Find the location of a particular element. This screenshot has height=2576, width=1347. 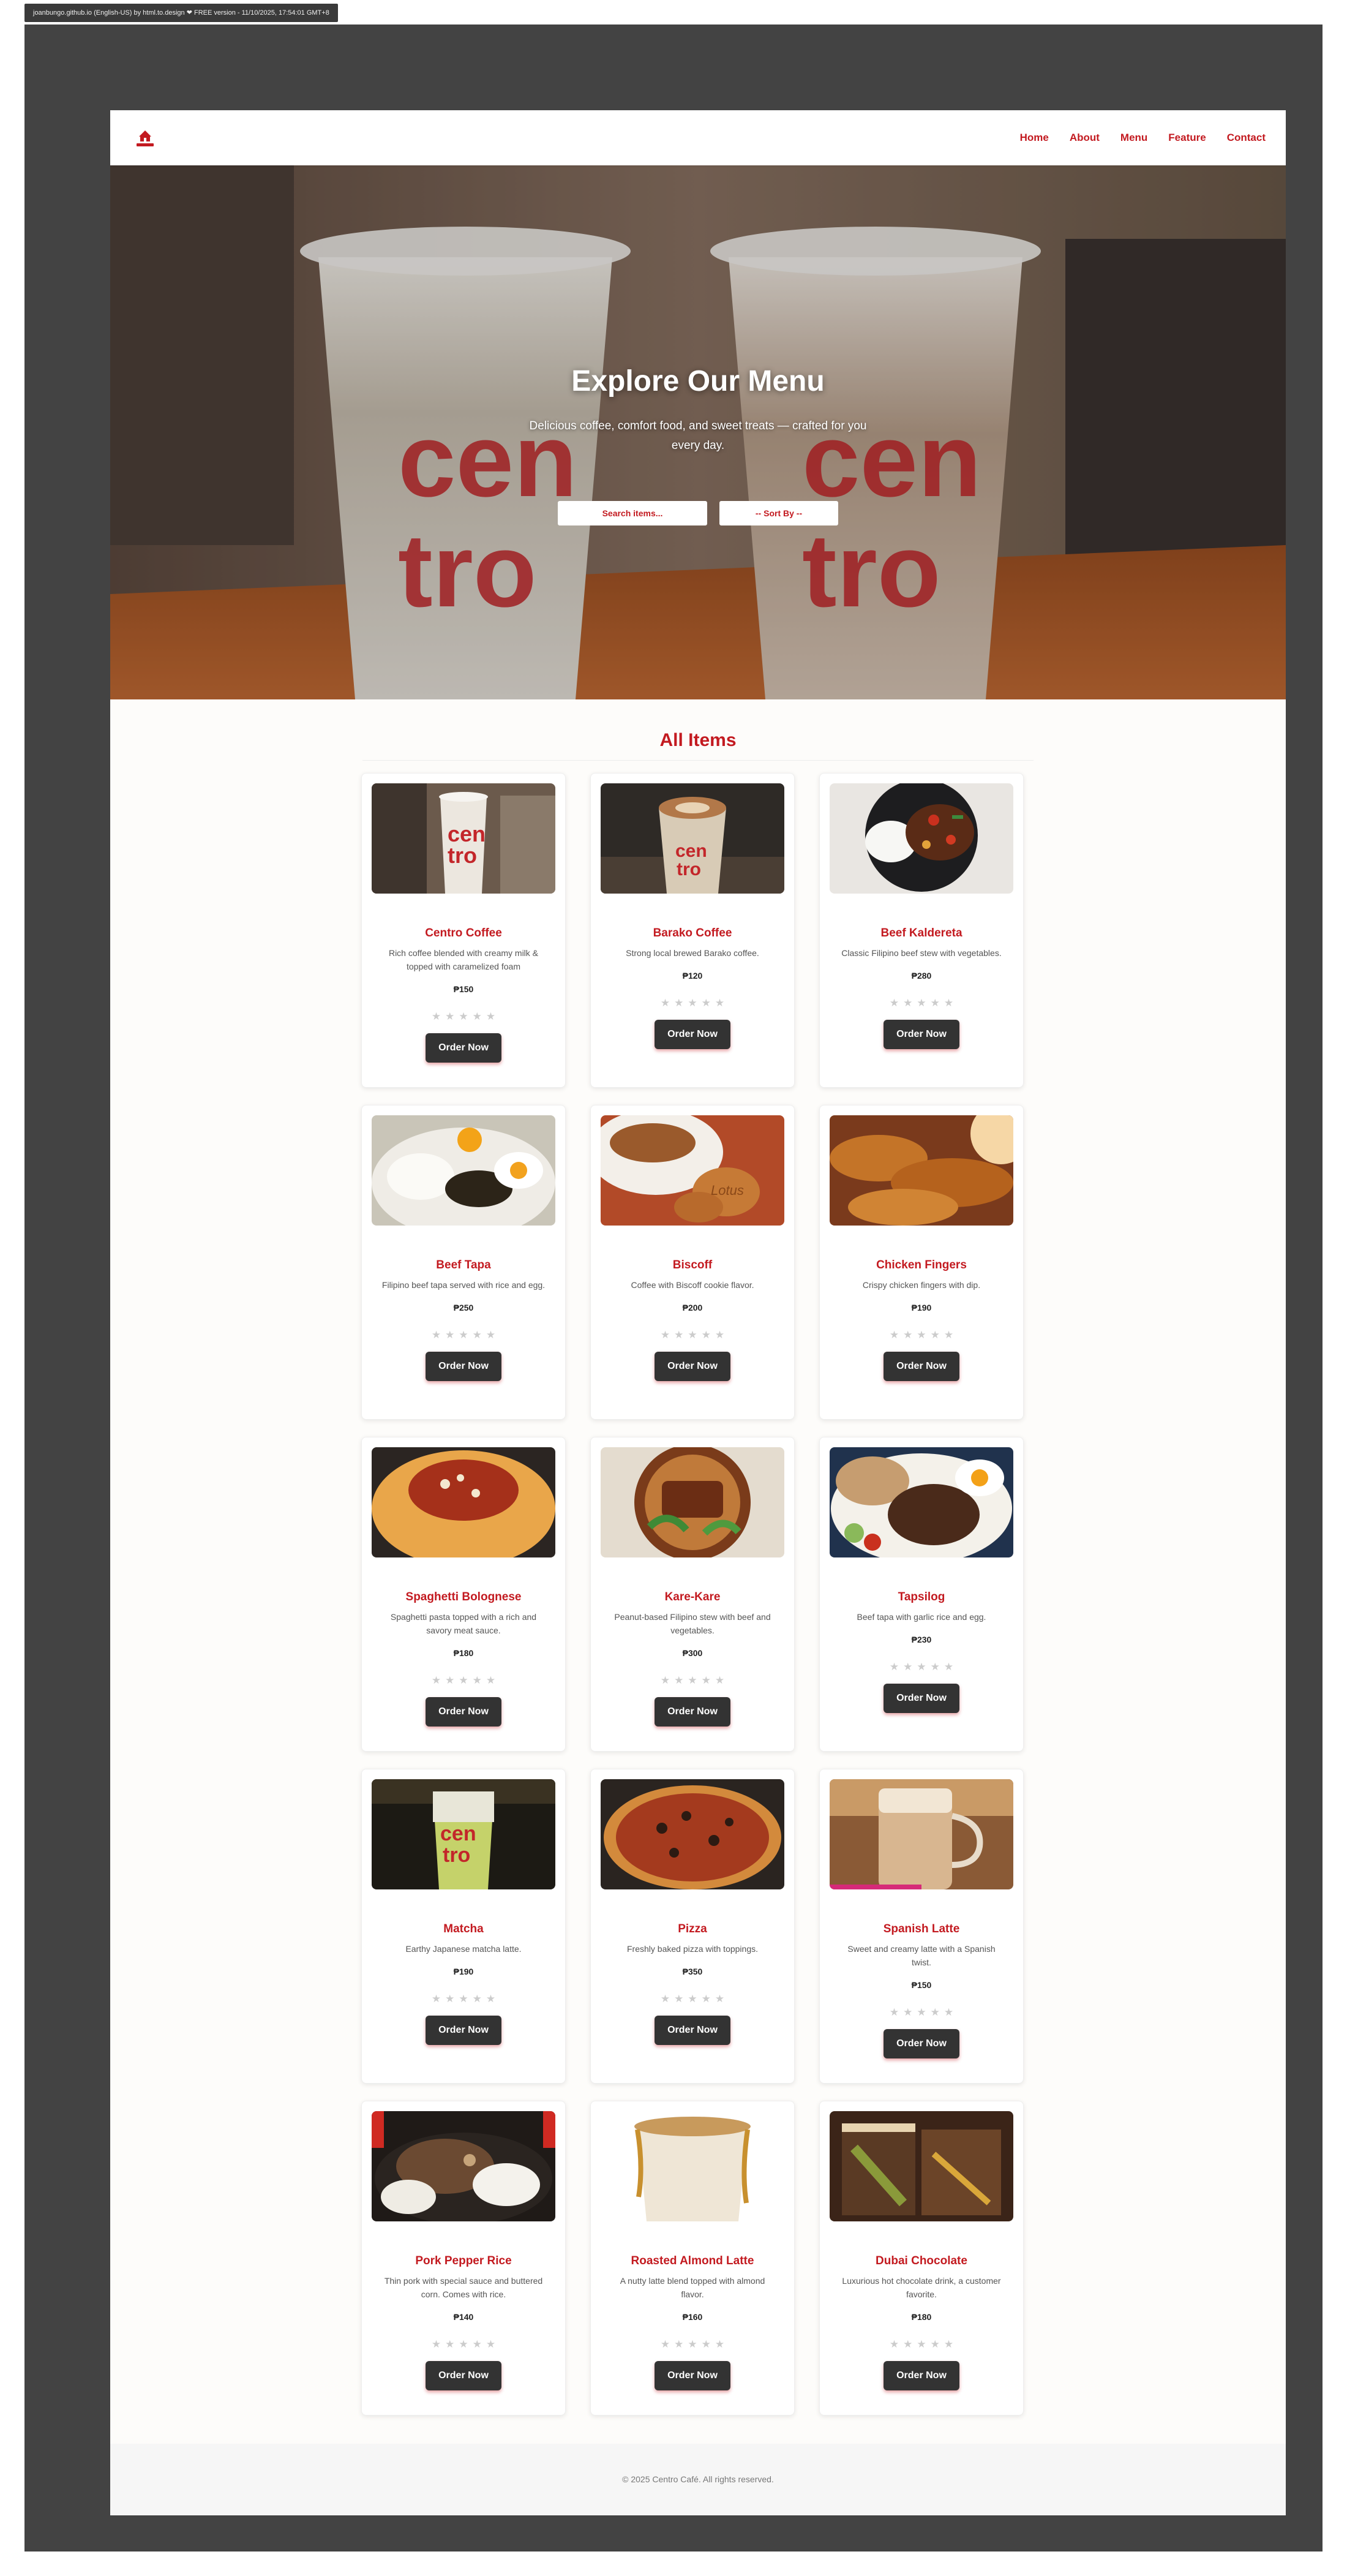

nav-about-link: About is located at coordinates (1085, 138).